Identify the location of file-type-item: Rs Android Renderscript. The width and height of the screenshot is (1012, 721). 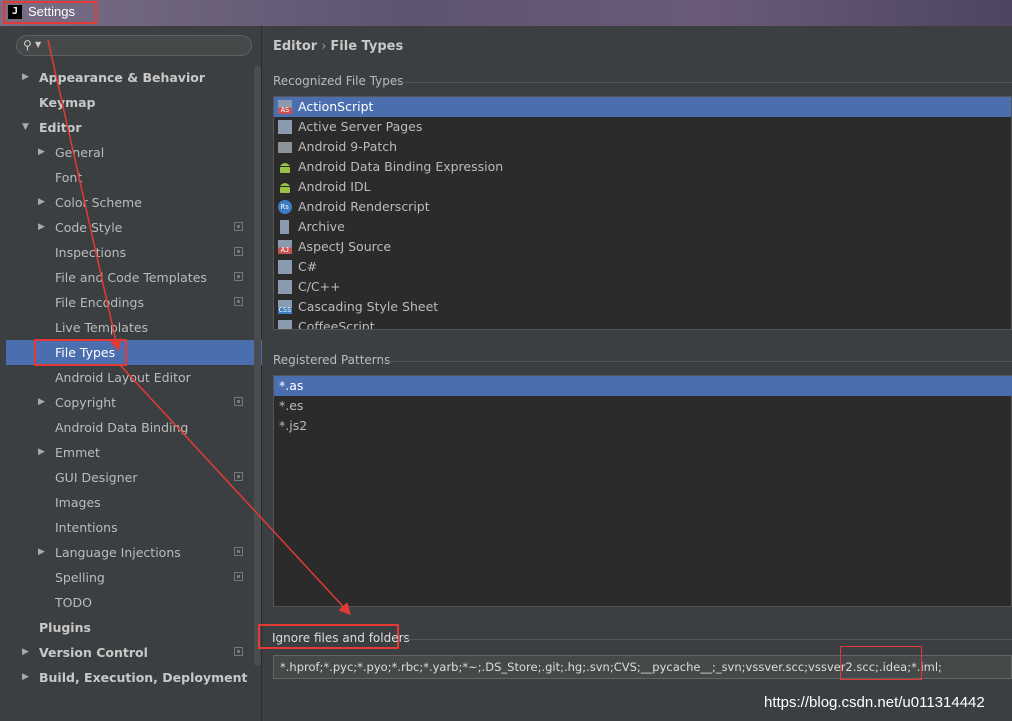
(642, 207).